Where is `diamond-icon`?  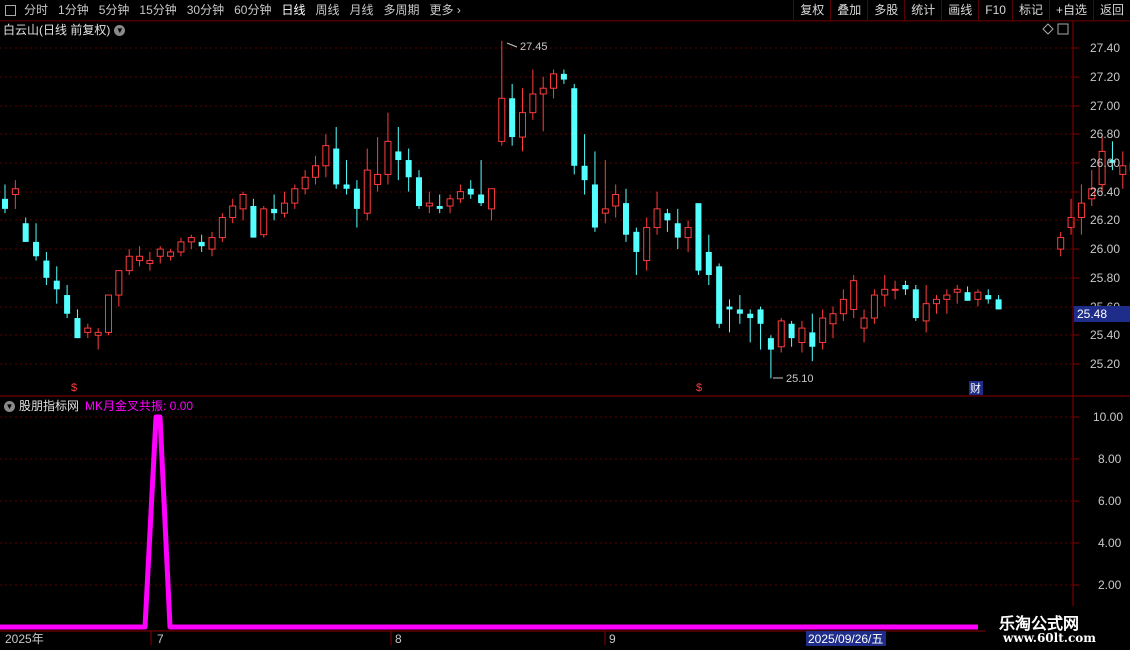 diamond-icon is located at coordinates (1048, 29).